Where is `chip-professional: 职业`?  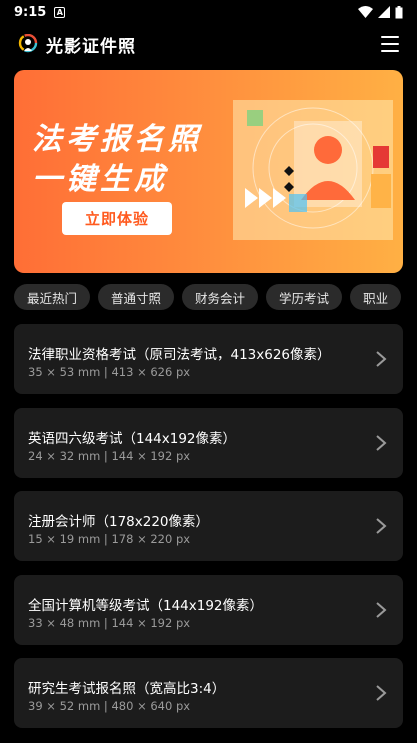
chip-professional: 职业 is located at coordinates (376, 297).